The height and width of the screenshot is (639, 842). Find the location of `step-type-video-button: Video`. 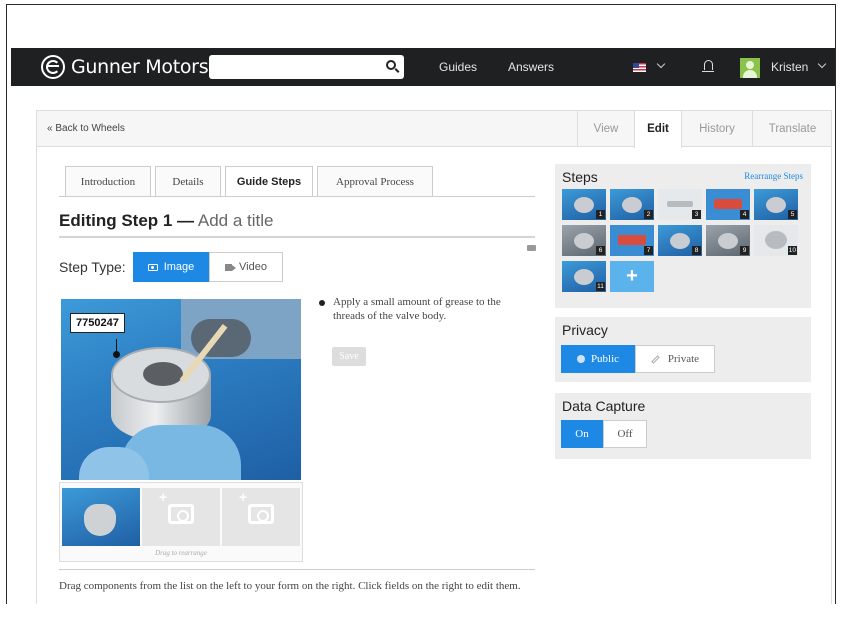

step-type-video-button: Video is located at coordinates (246, 267).